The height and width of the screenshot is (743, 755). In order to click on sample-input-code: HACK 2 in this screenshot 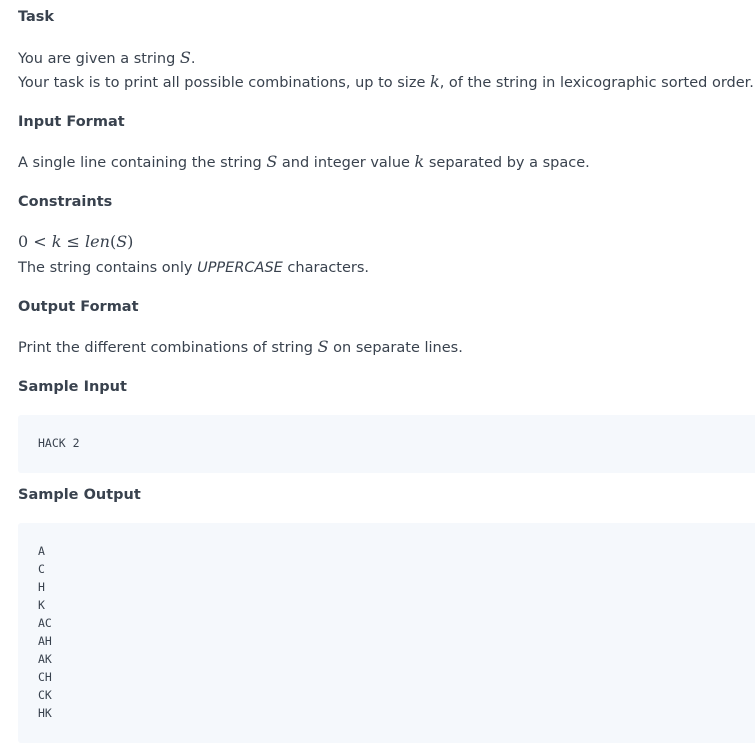, I will do `click(59, 443)`.